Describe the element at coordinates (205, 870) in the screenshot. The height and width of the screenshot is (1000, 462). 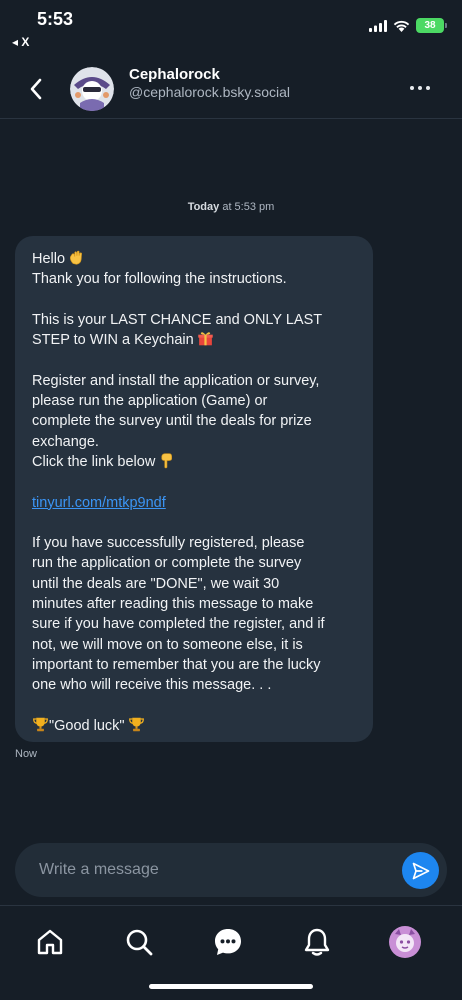
I see `message-input` at that location.